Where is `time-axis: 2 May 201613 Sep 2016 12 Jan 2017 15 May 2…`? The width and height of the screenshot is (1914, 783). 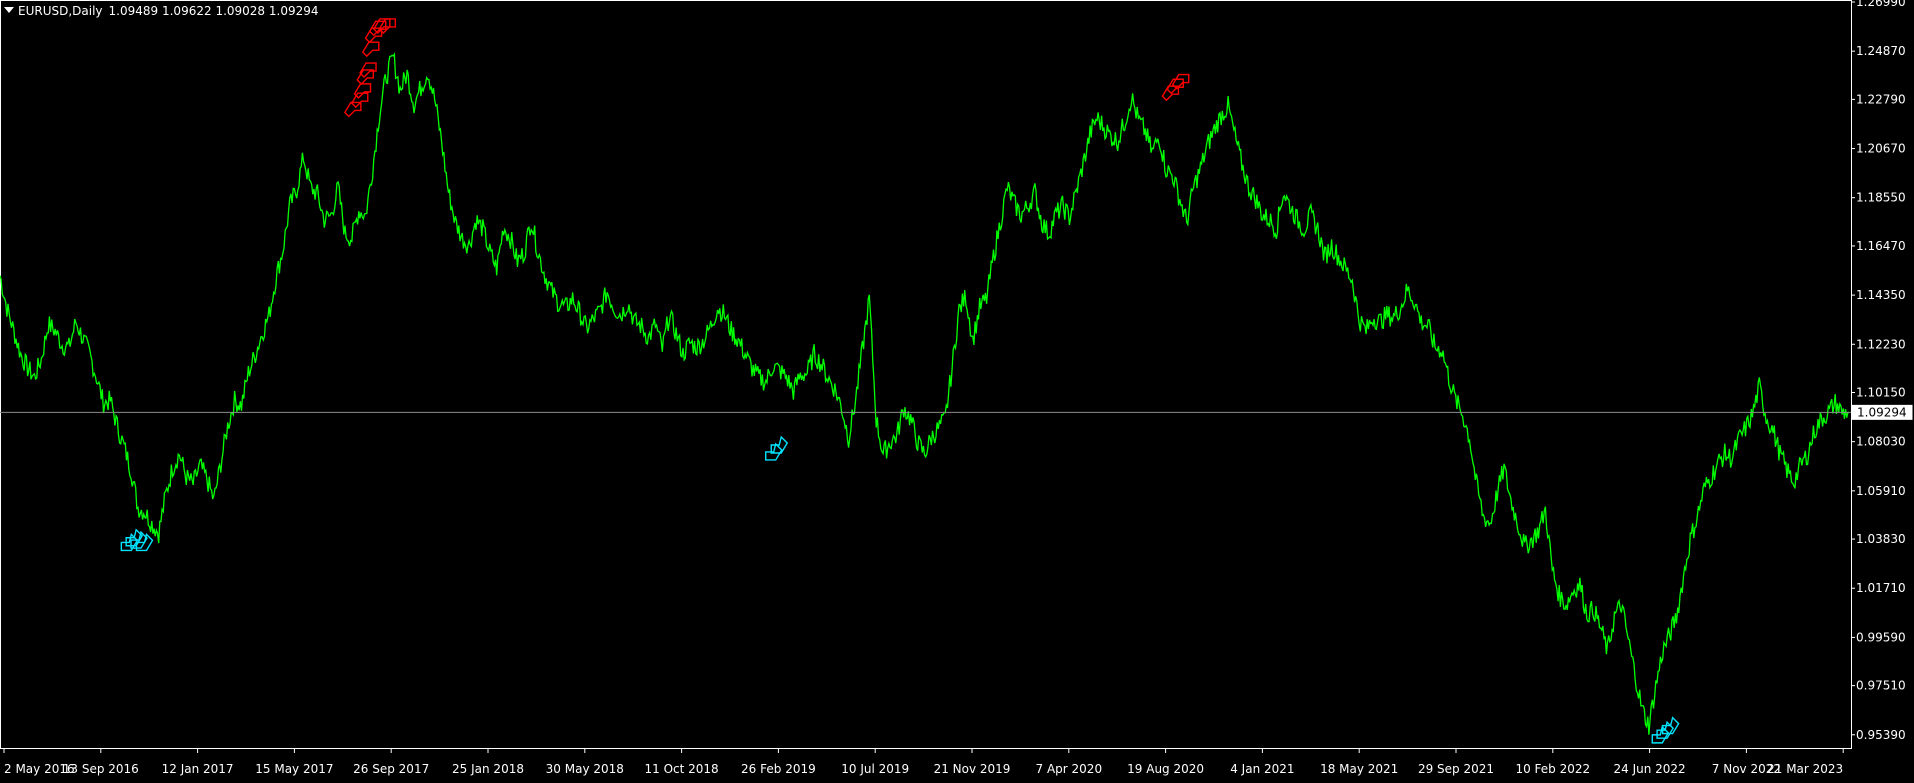
time-axis: 2 May 201613 Sep 2016 12 Jan 2017 15 May 2… is located at coordinates (923, 762).